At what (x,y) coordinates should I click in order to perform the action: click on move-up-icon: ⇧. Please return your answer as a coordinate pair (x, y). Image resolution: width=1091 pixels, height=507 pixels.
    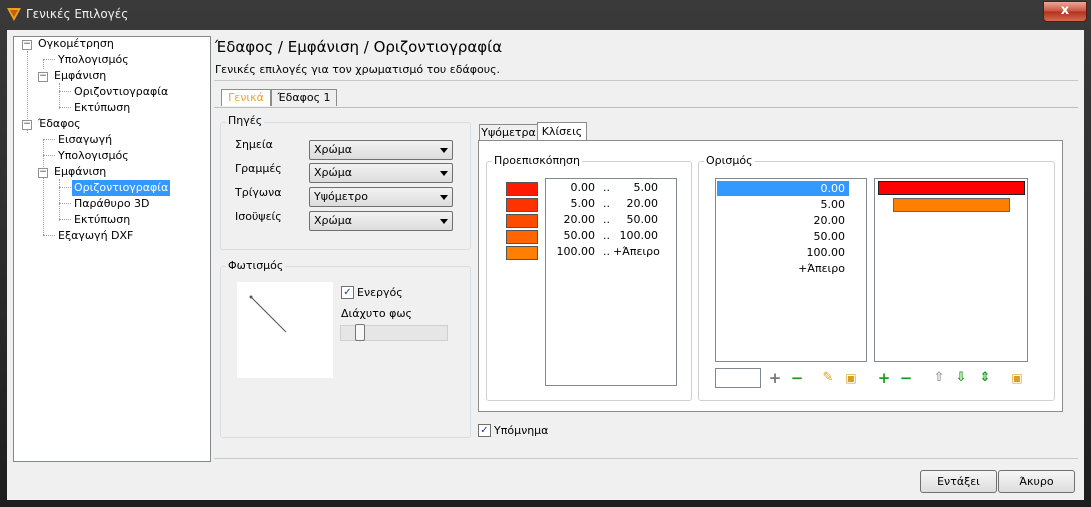
    Looking at the image, I should click on (939, 378).